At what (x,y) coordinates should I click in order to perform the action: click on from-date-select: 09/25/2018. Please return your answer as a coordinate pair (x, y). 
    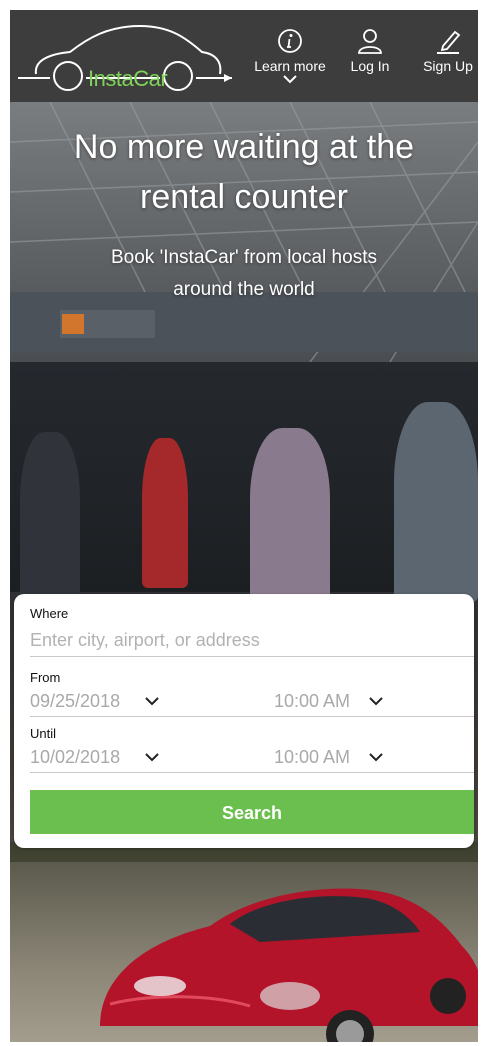
    Looking at the image, I should click on (100, 701).